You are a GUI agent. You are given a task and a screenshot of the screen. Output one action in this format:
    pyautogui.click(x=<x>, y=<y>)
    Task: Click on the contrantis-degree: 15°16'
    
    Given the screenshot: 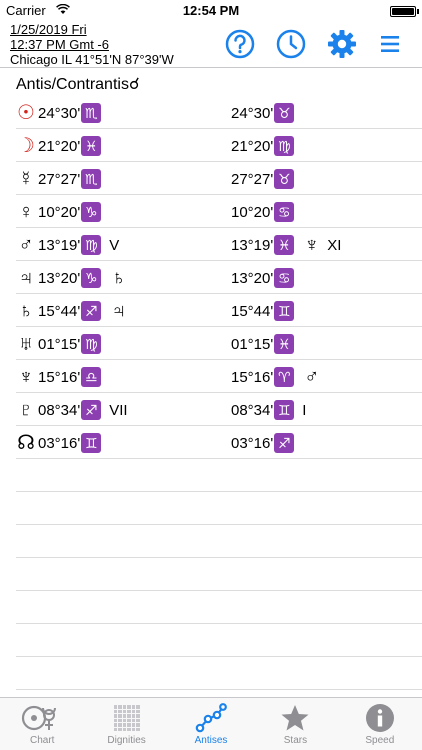 What is the action you would take?
    pyautogui.click(x=252, y=377)
    